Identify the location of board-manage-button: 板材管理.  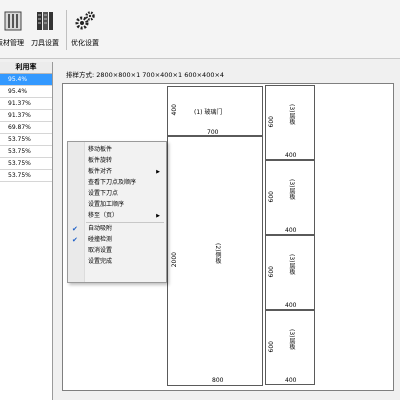
(13, 30).